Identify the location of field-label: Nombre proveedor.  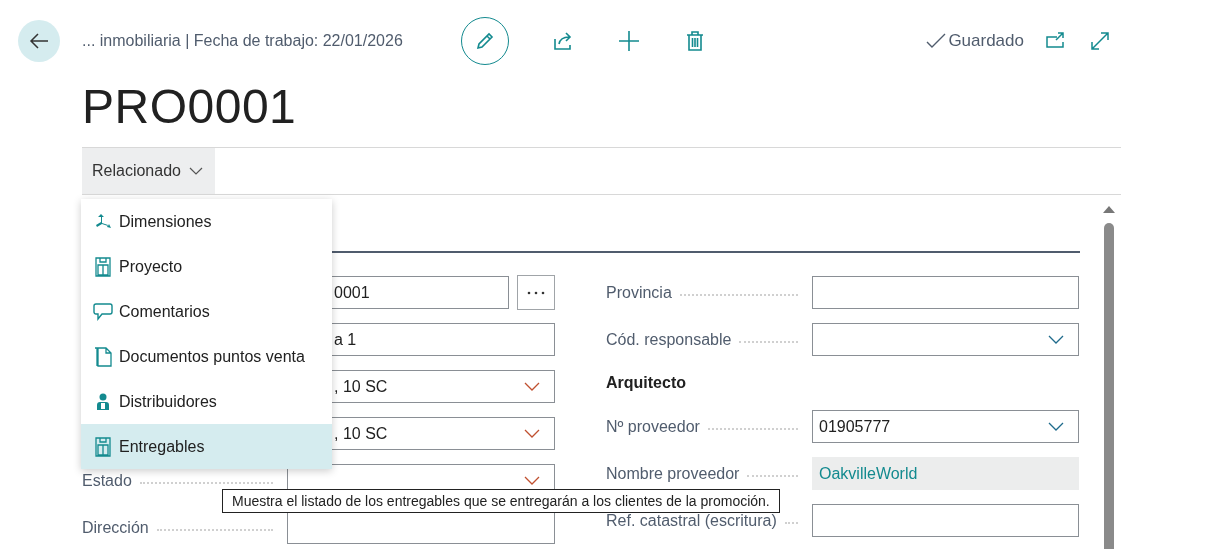
(673, 473).